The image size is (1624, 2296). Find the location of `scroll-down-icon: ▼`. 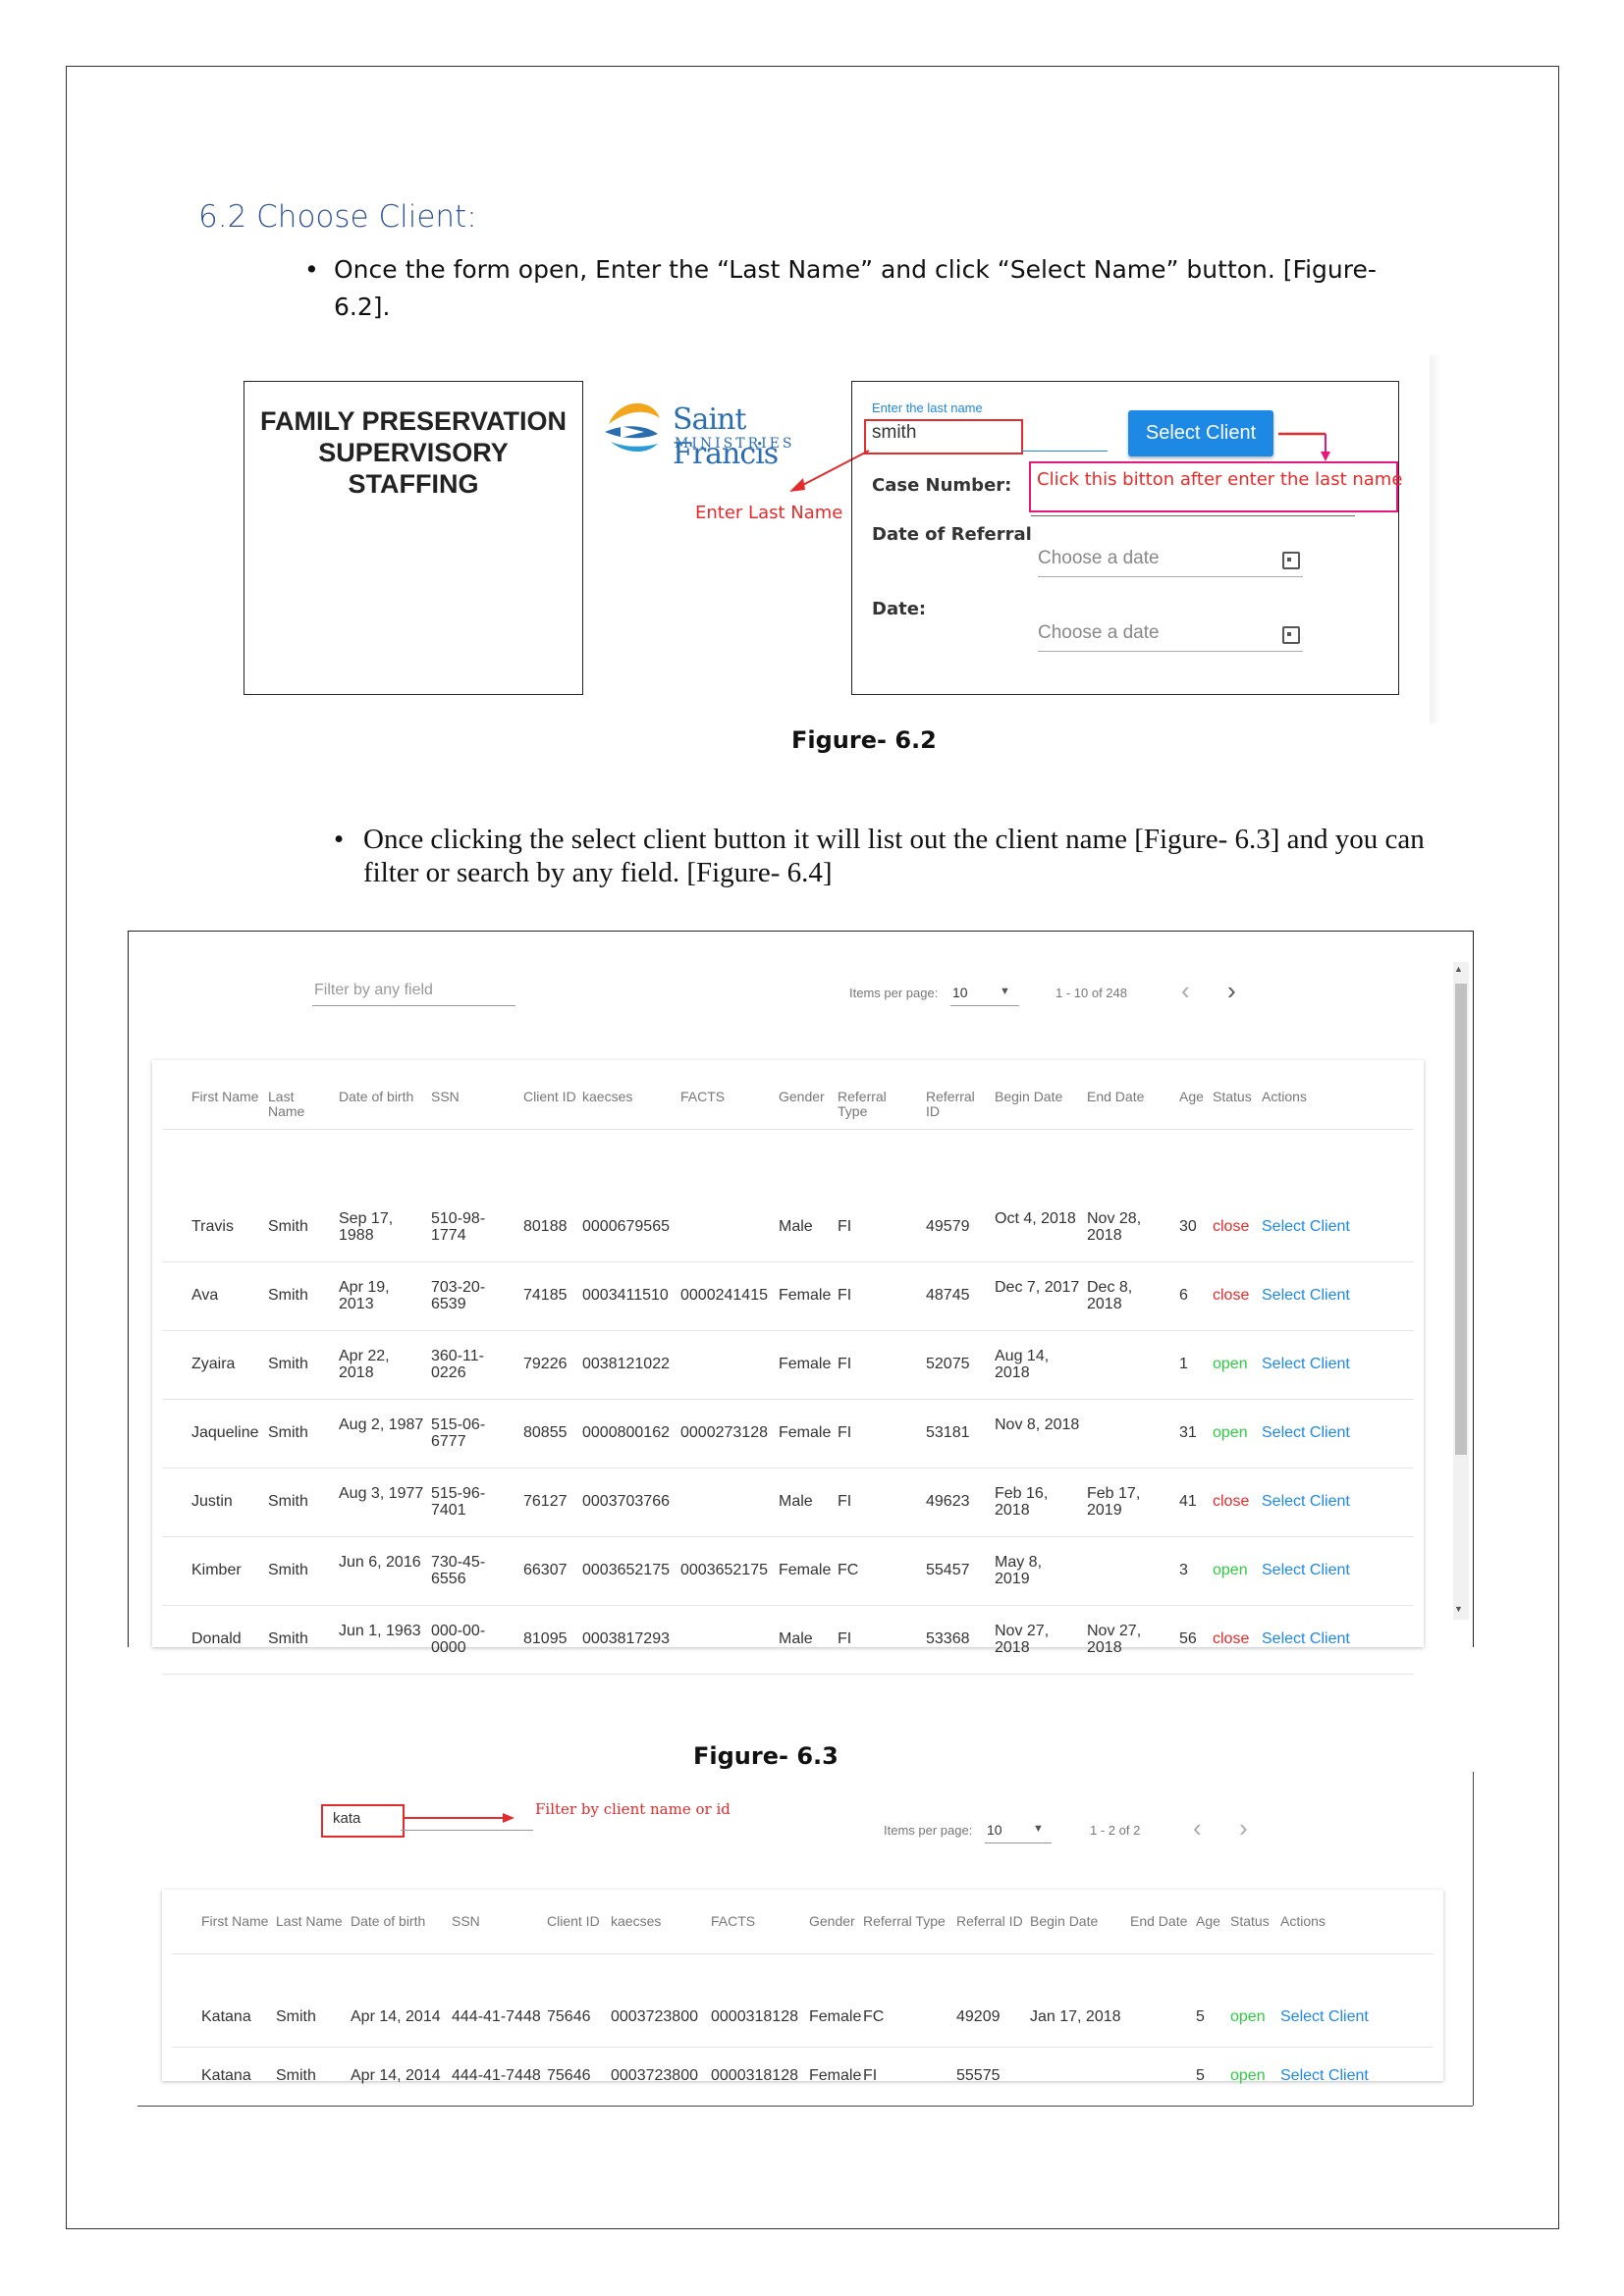

scroll-down-icon: ▼ is located at coordinates (1458, 1609).